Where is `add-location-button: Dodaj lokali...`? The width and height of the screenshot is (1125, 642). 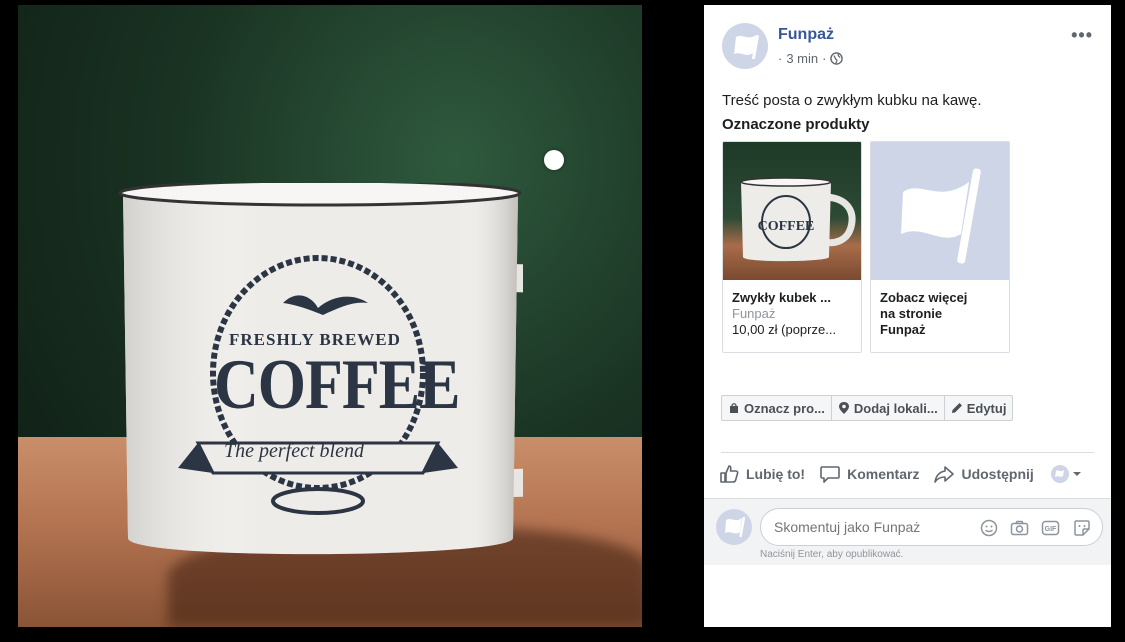
add-location-button: Dodaj lokali... is located at coordinates (888, 408).